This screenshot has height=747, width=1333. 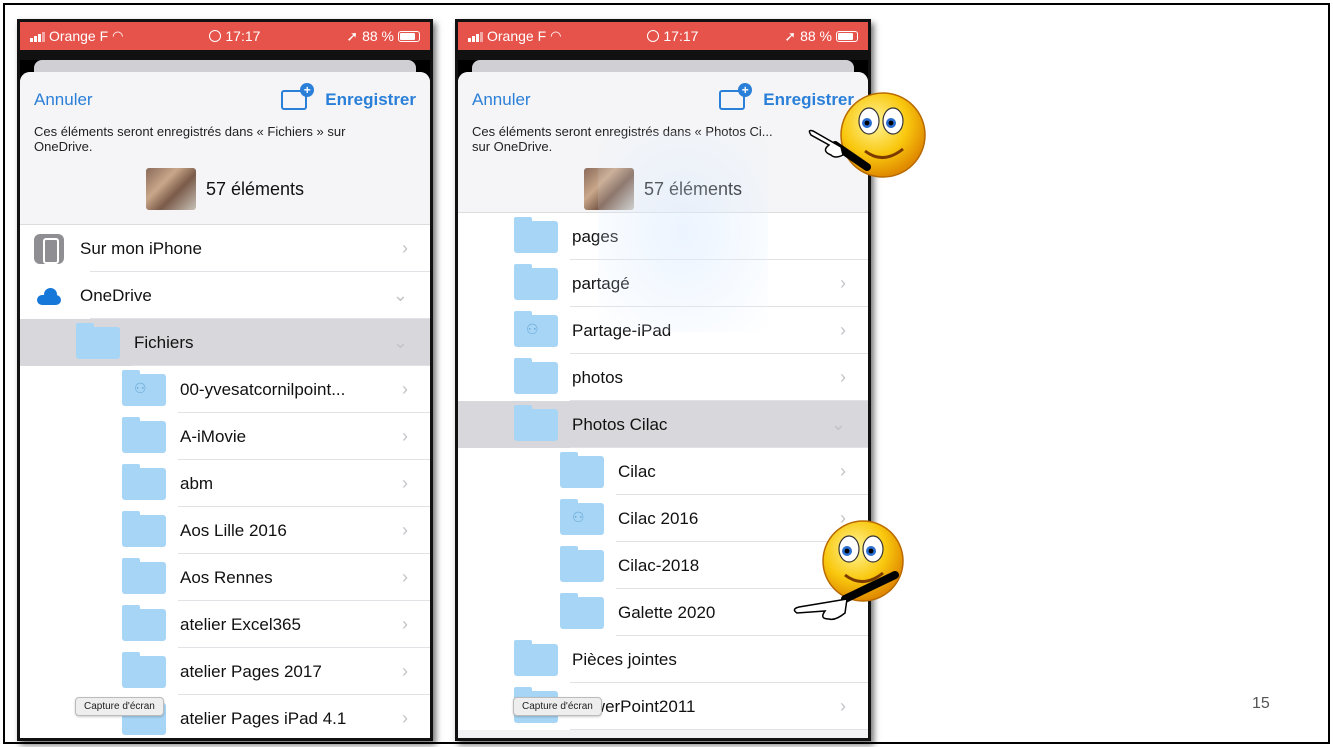 I want to click on folder-label: Partage-iPad, so click(x=622, y=330).